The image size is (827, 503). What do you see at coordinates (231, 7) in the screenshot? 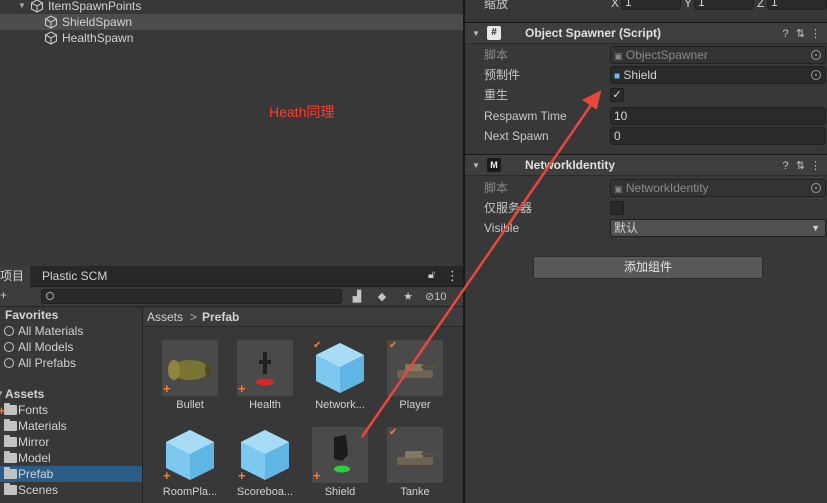
I see `hierarchy-row-itemspawnpoints: ▼ ItemSpawnPoints` at bounding box center [231, 7].